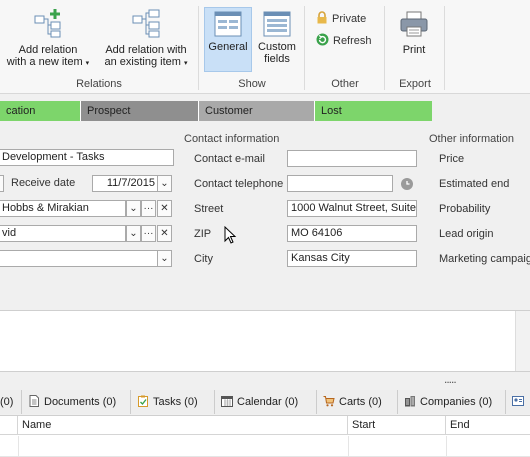  I want to click on tab-calendar-label: Calendar (0), so click(268, 402).